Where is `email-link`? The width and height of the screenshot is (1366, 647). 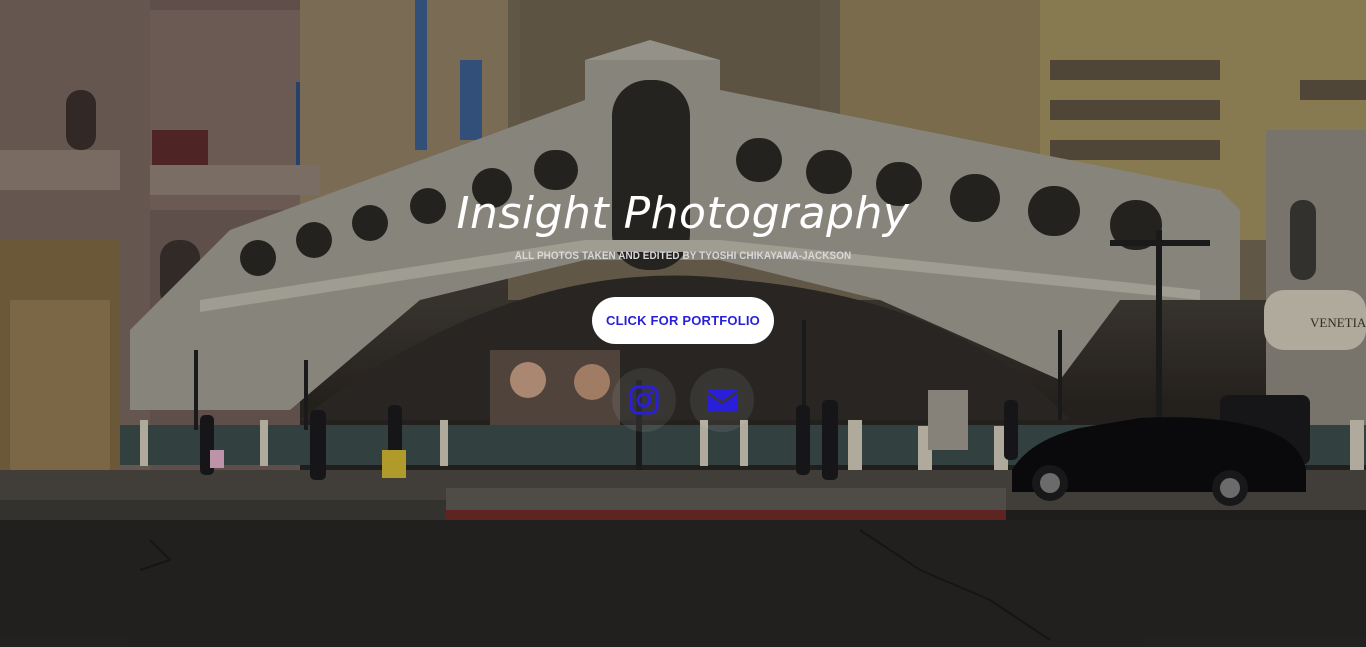
email-link is located at coordinates (722, 400).